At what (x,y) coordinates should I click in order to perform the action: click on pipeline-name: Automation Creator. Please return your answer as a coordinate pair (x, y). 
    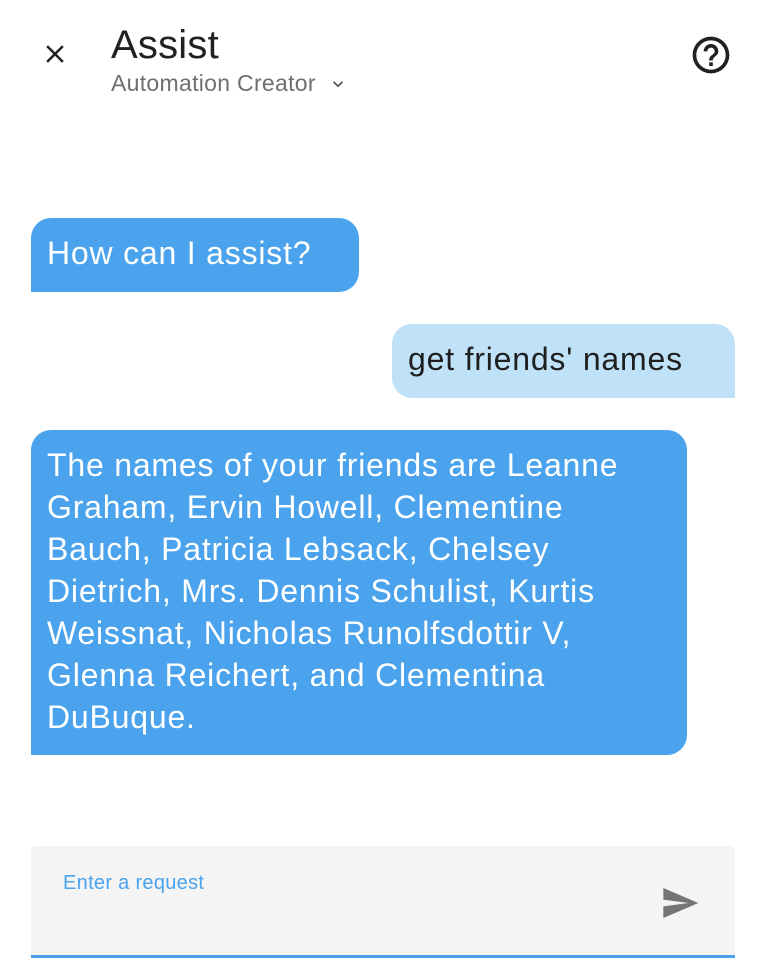
    Looking at the image, I should click on (213, 83).